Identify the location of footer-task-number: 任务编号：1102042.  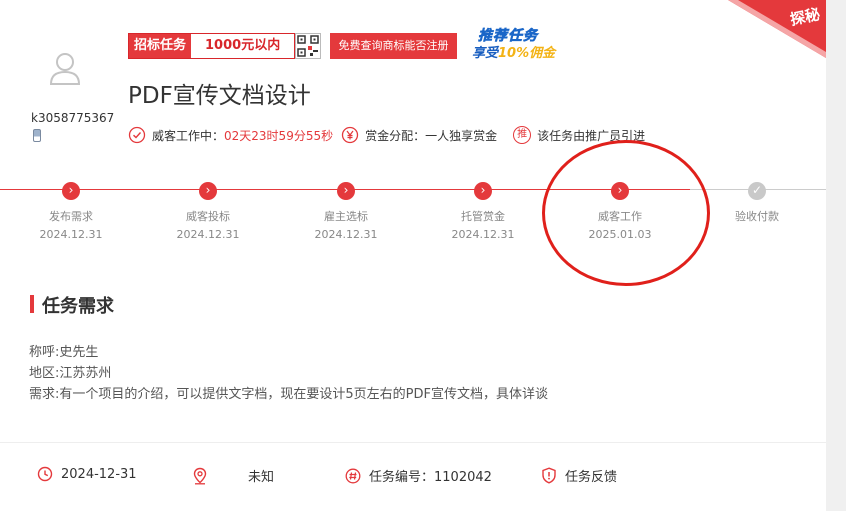
(418, 475).